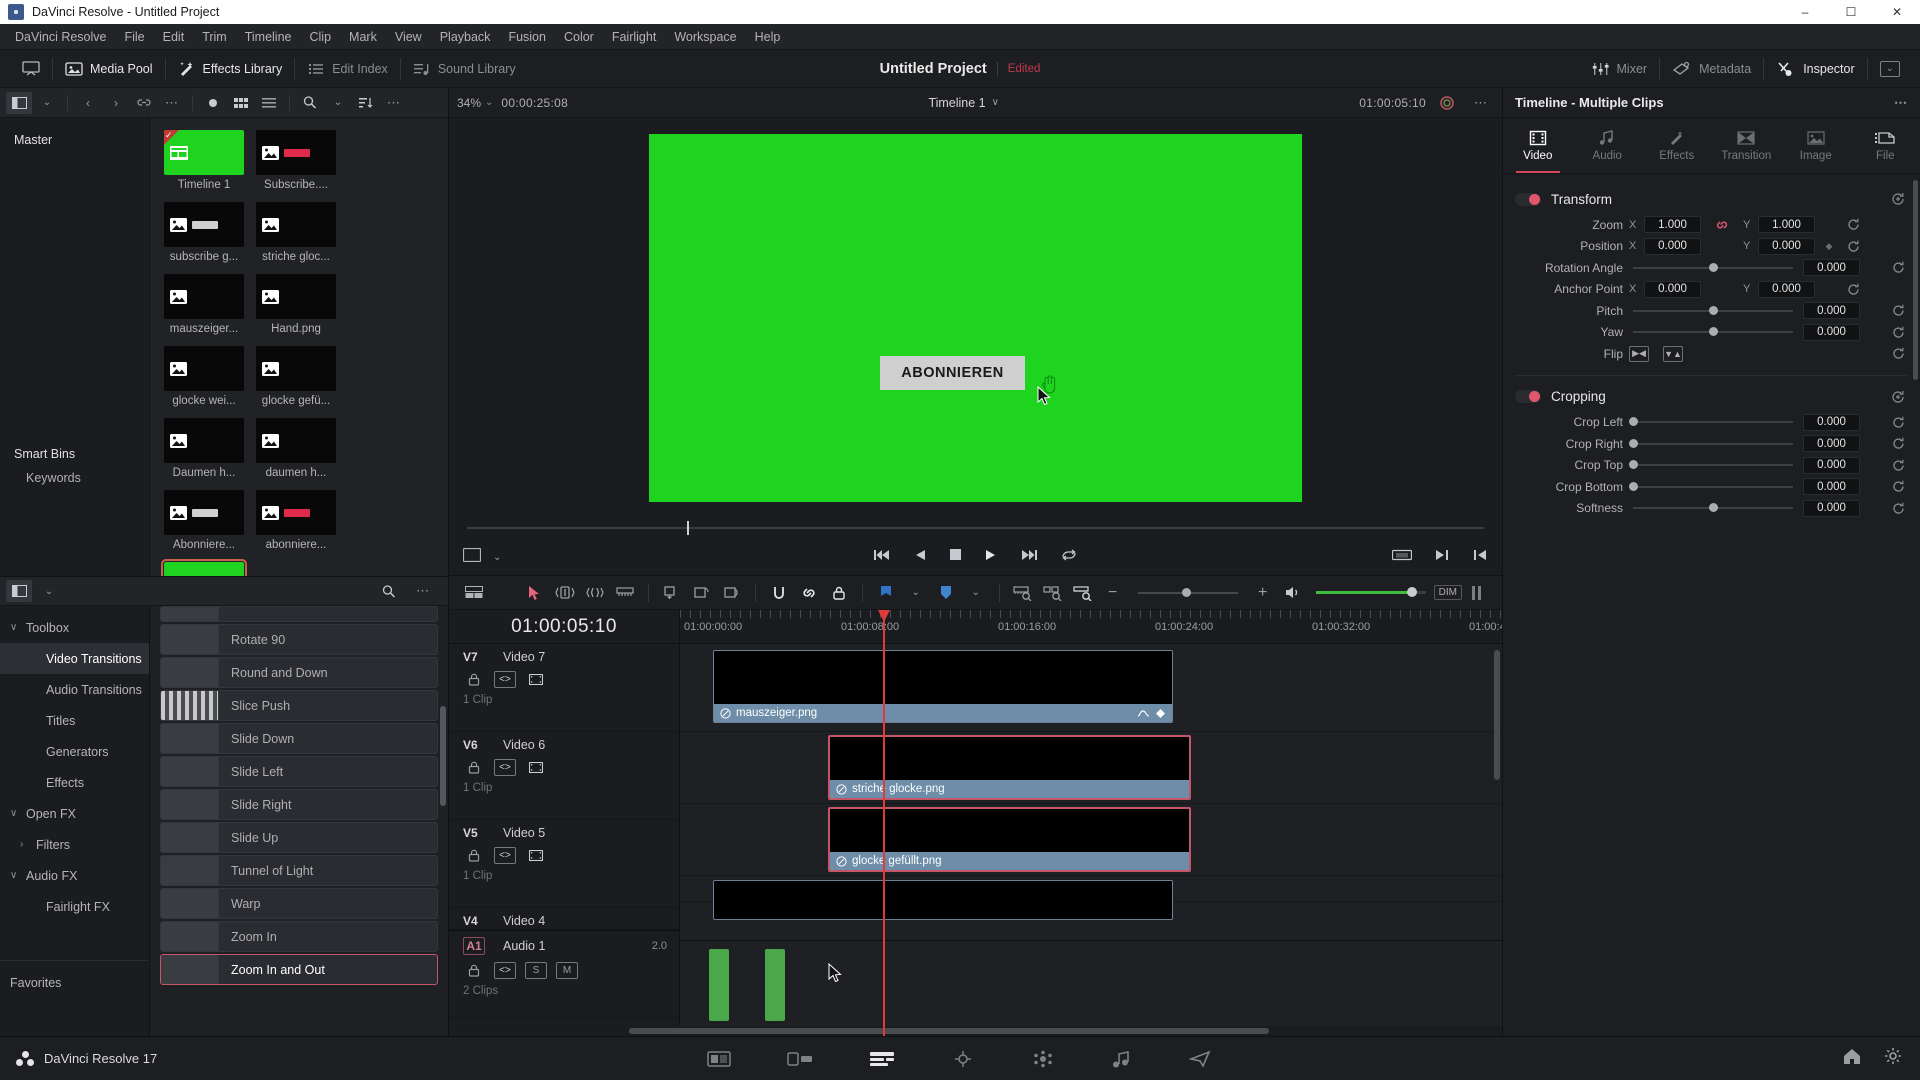 This screenshot has width=1920, height=1080. What do you see at coordinates (241, 103) in the screenshot?
I see `thumbnail-view-button` at bounding box center [241, 103].